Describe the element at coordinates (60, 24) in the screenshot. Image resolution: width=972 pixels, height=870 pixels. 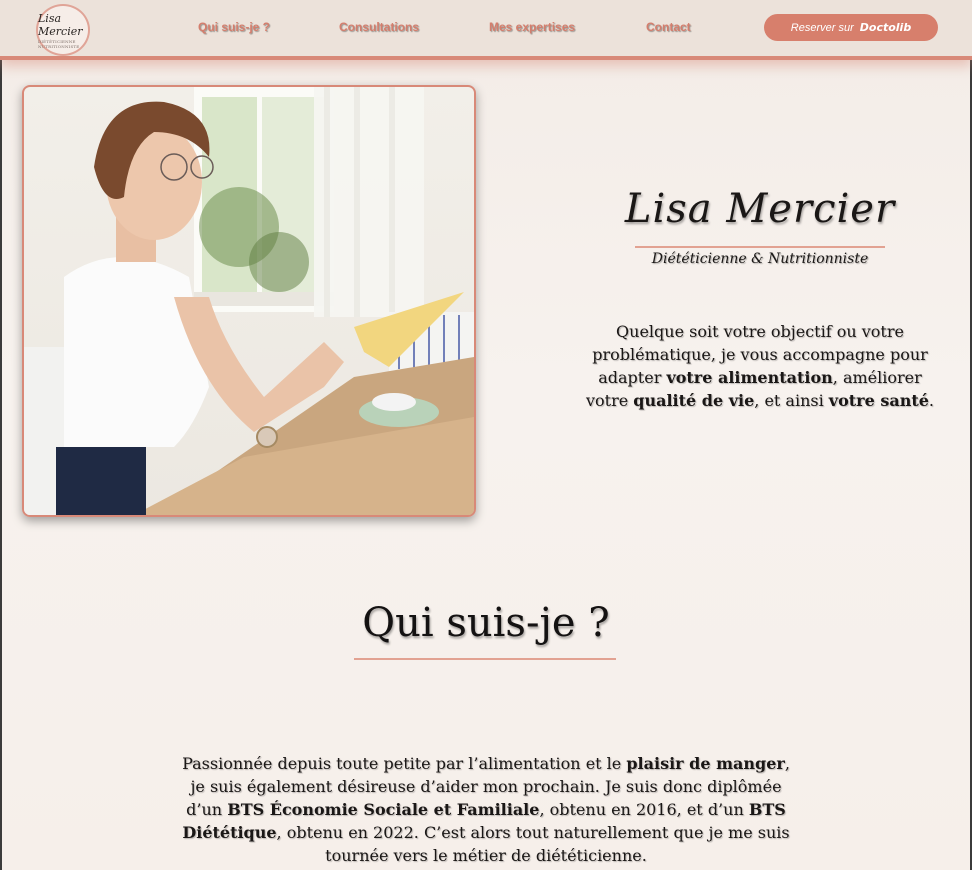
I see `logo-script: Lisa Mercier` at that location.